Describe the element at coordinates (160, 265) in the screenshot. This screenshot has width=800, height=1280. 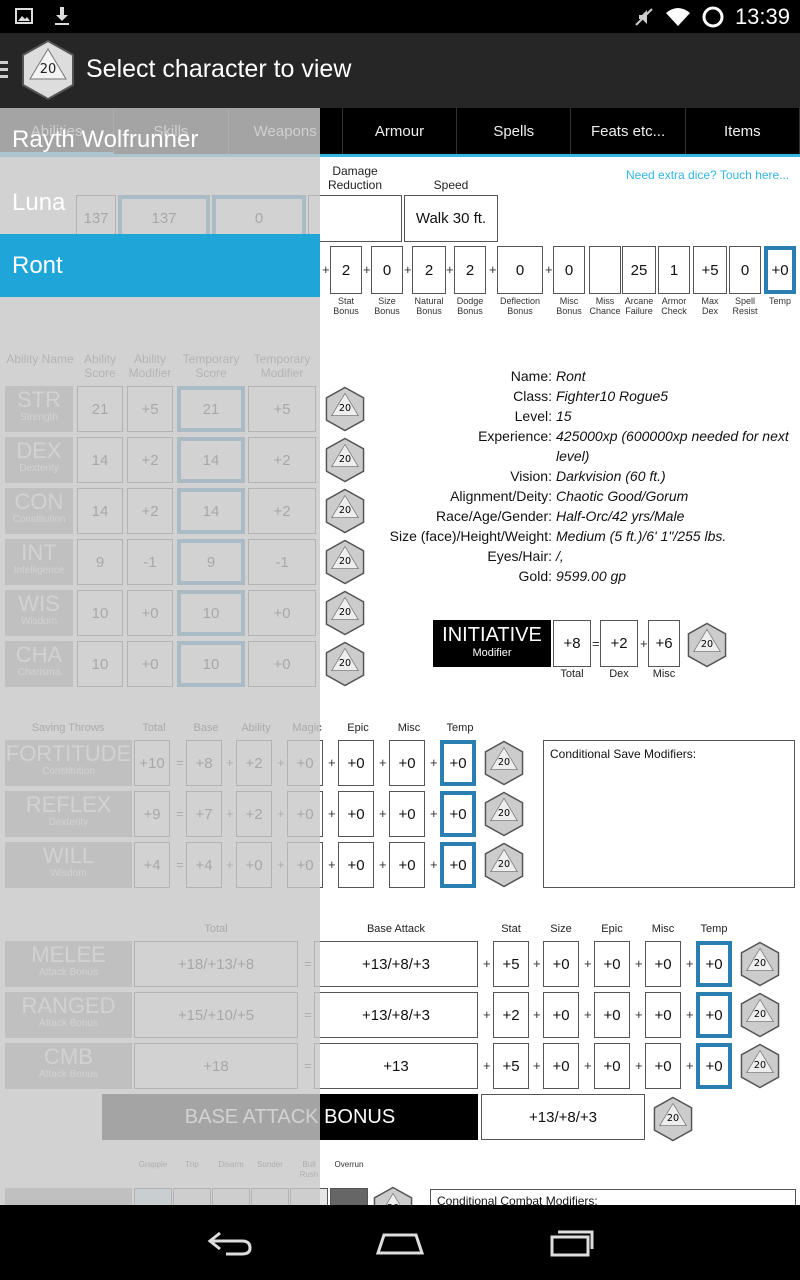
I see `drawer-item-ront: Ront` at that location.